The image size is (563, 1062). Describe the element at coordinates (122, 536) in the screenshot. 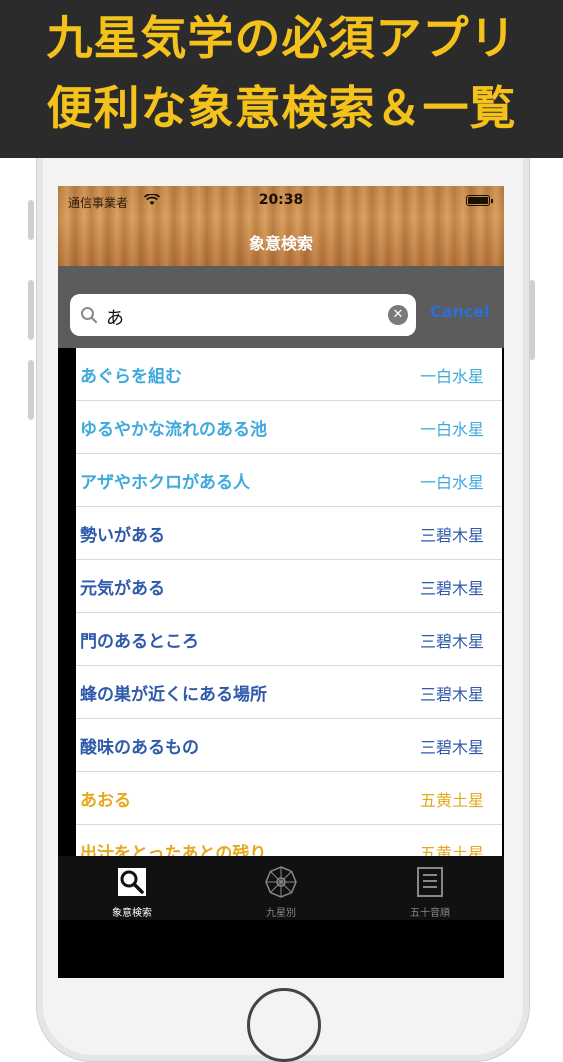

I see `result-term: 勢いがある` at that location.